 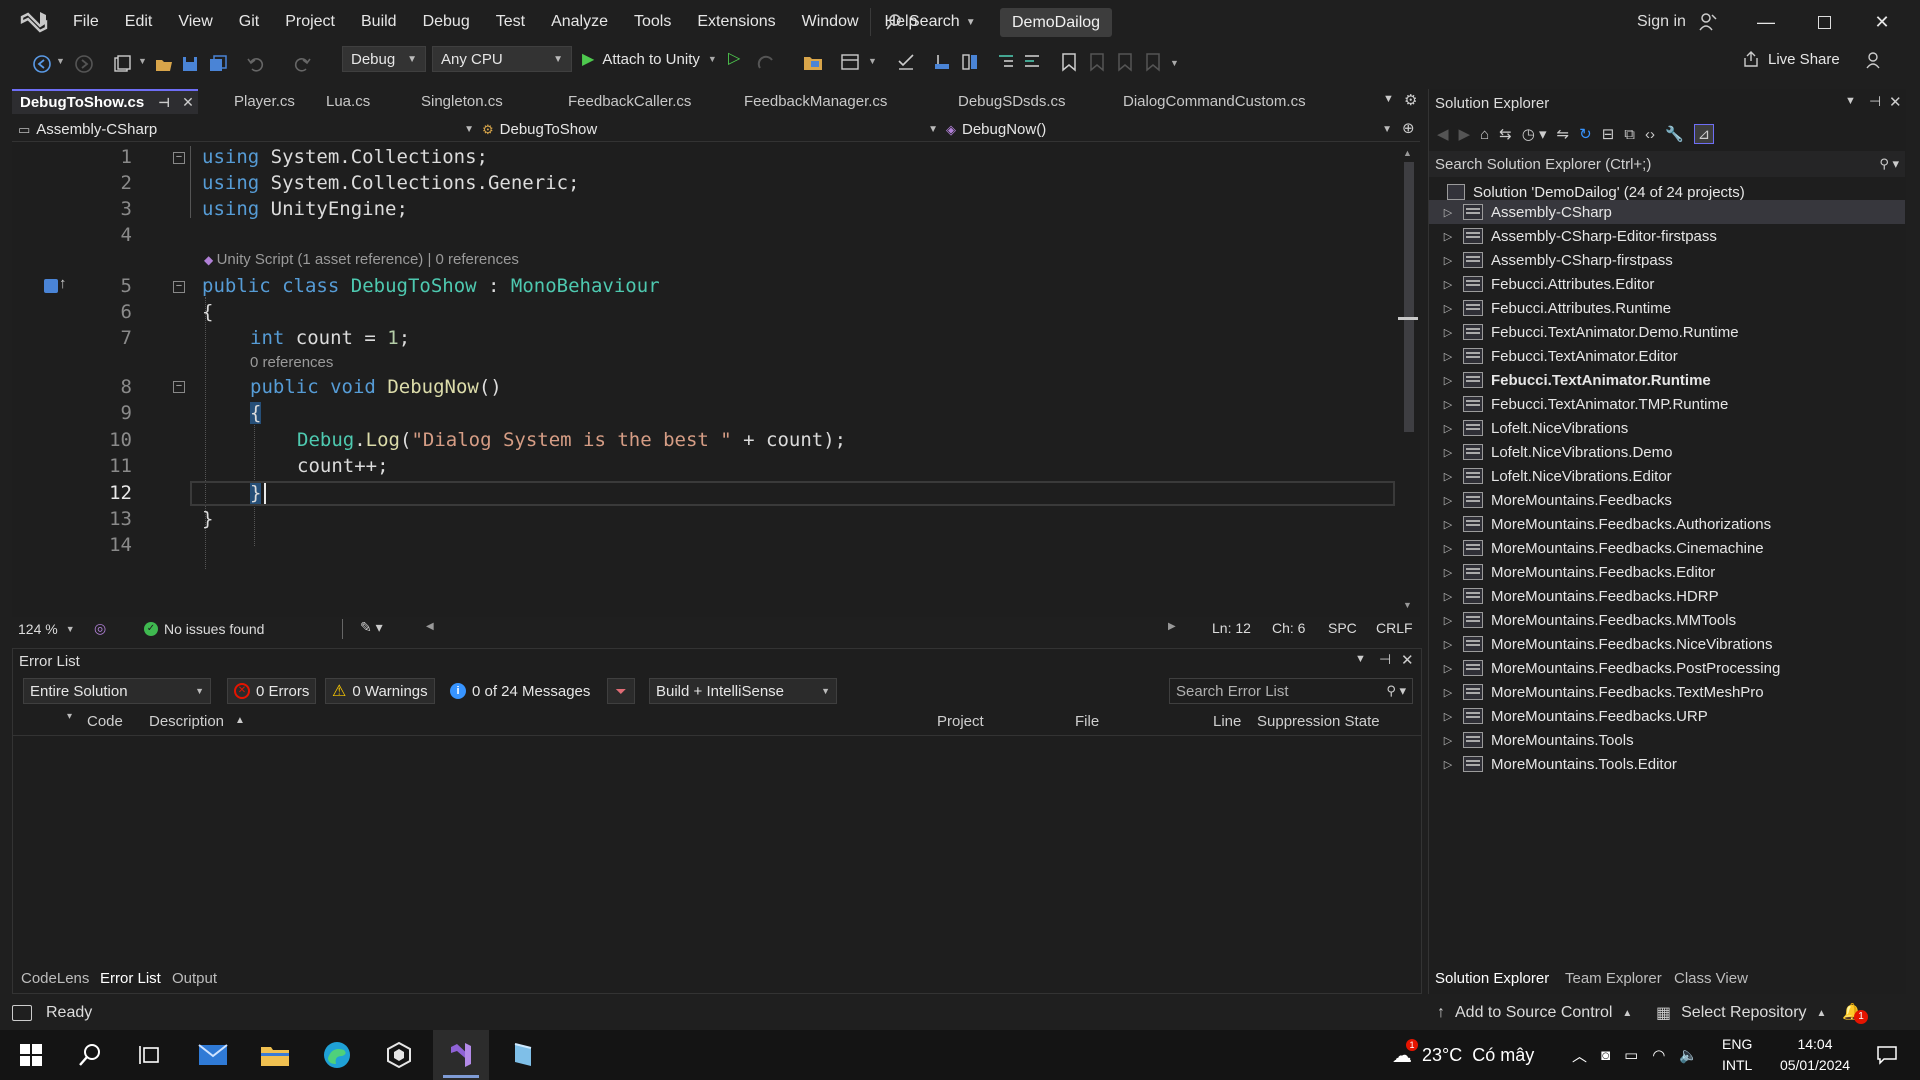 What do you see at coordinates (1465, 134) in the screenshot?
I see `forward-icon: ▶` at bounding box center [1465, 134].